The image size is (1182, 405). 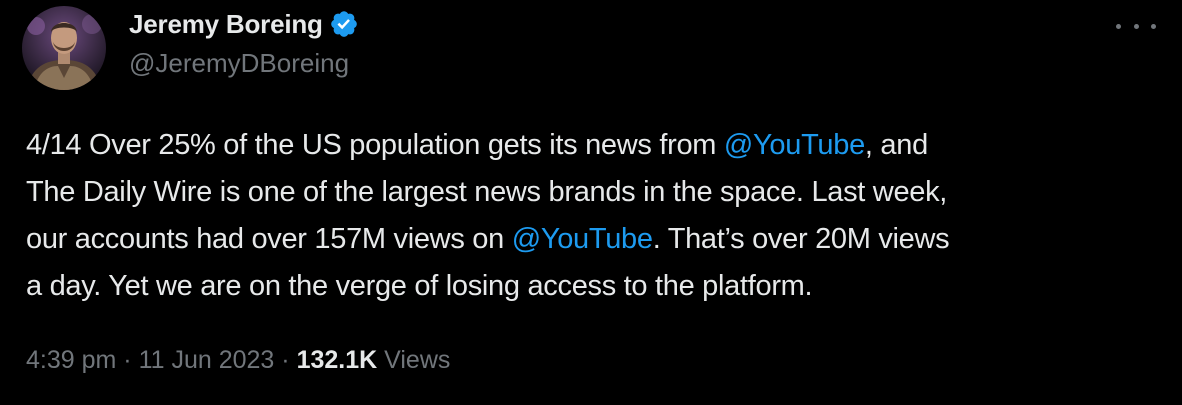 What do you see at coordinates (269, 239) in the screenshot?
I see `tweet-text-segment: our accounts had over 157M views on` at bounding box center [269, 239].